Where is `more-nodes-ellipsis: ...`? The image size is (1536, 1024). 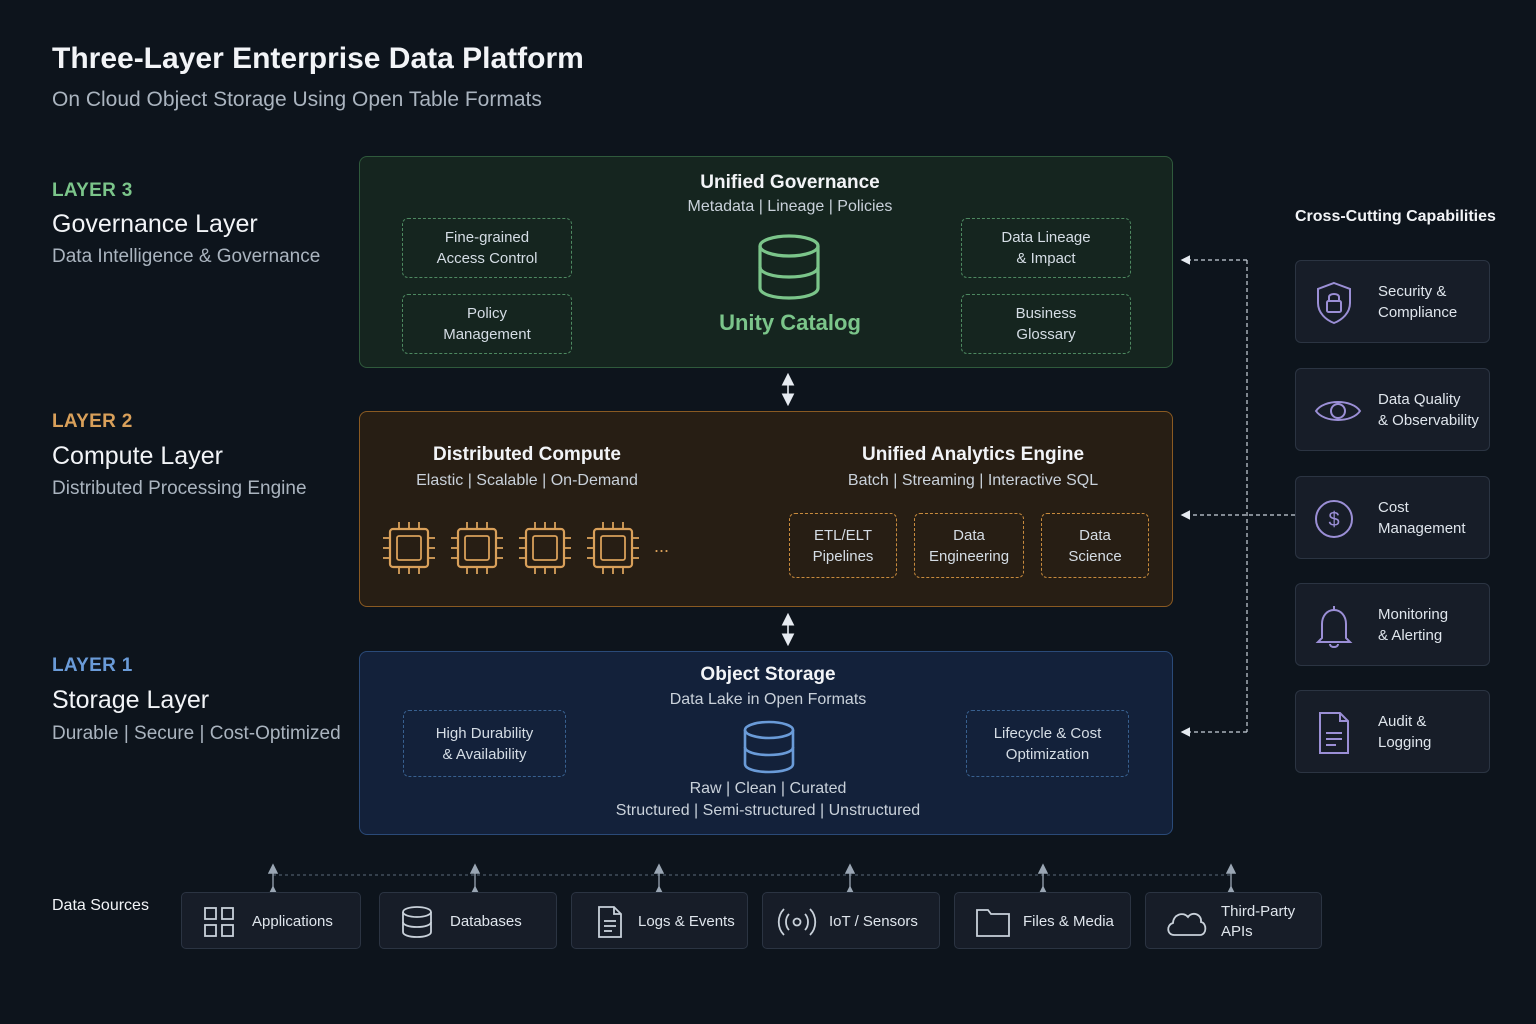
more-nodes-ellipsis: ... is located at coordinates (662, 546).